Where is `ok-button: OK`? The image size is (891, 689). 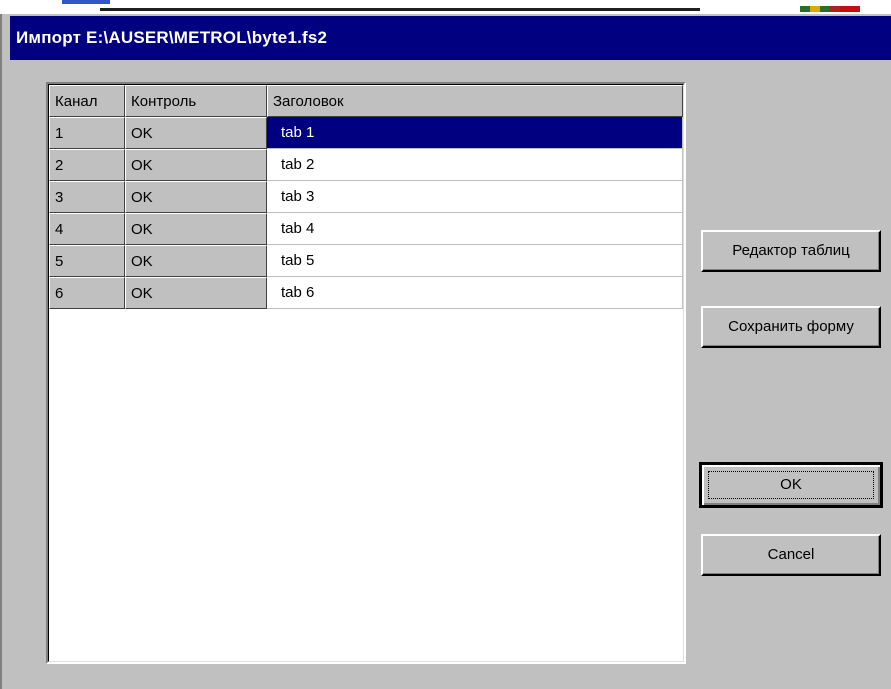 ok-button: OK is located at coordinates (791, 485).